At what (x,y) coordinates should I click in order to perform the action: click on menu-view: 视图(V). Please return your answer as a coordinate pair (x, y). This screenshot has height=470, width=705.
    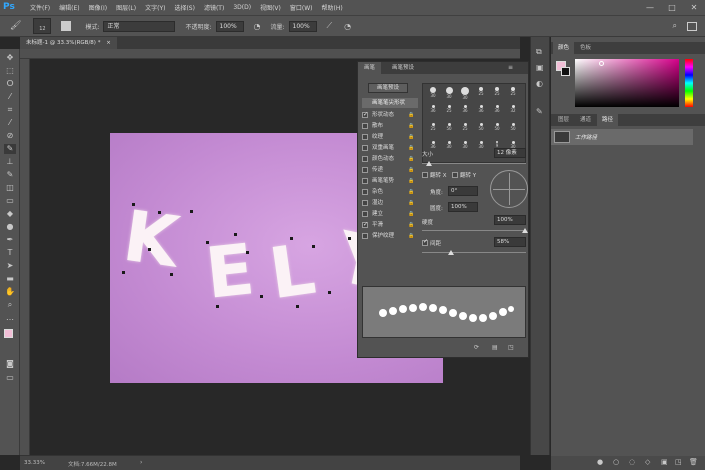
    Looking at the image, I should click on (270, 7).